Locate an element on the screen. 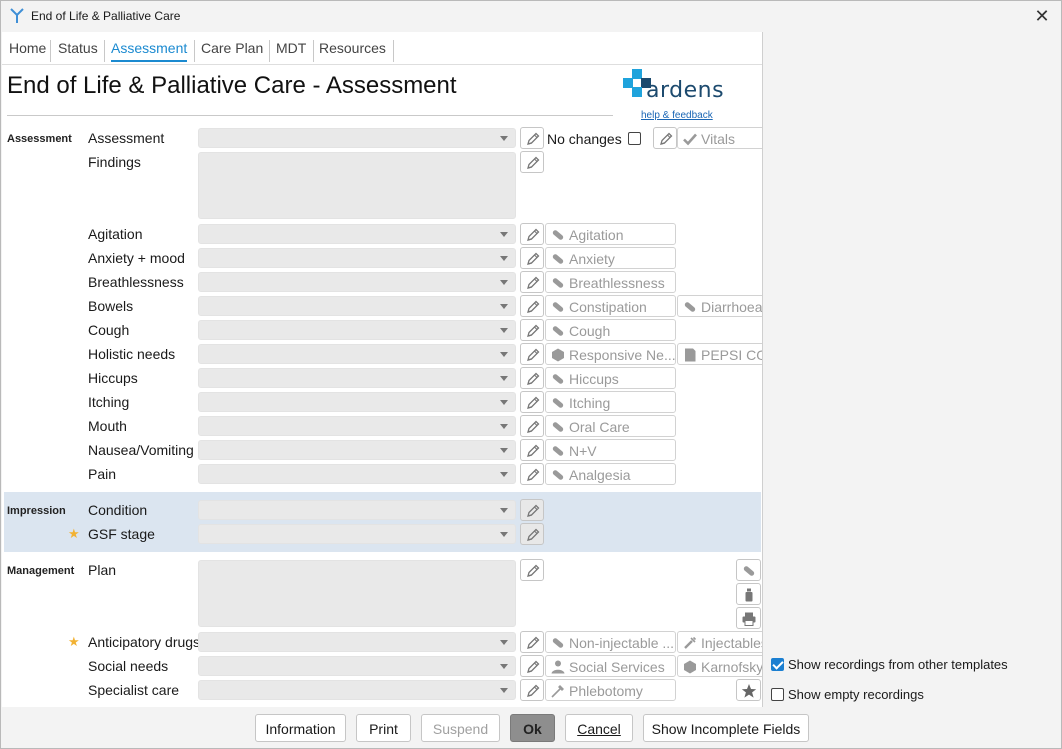 This screenshot has width=1062, height=749. karnofsky-tag-button: Karnofsky is located at coordinates (719, 666).